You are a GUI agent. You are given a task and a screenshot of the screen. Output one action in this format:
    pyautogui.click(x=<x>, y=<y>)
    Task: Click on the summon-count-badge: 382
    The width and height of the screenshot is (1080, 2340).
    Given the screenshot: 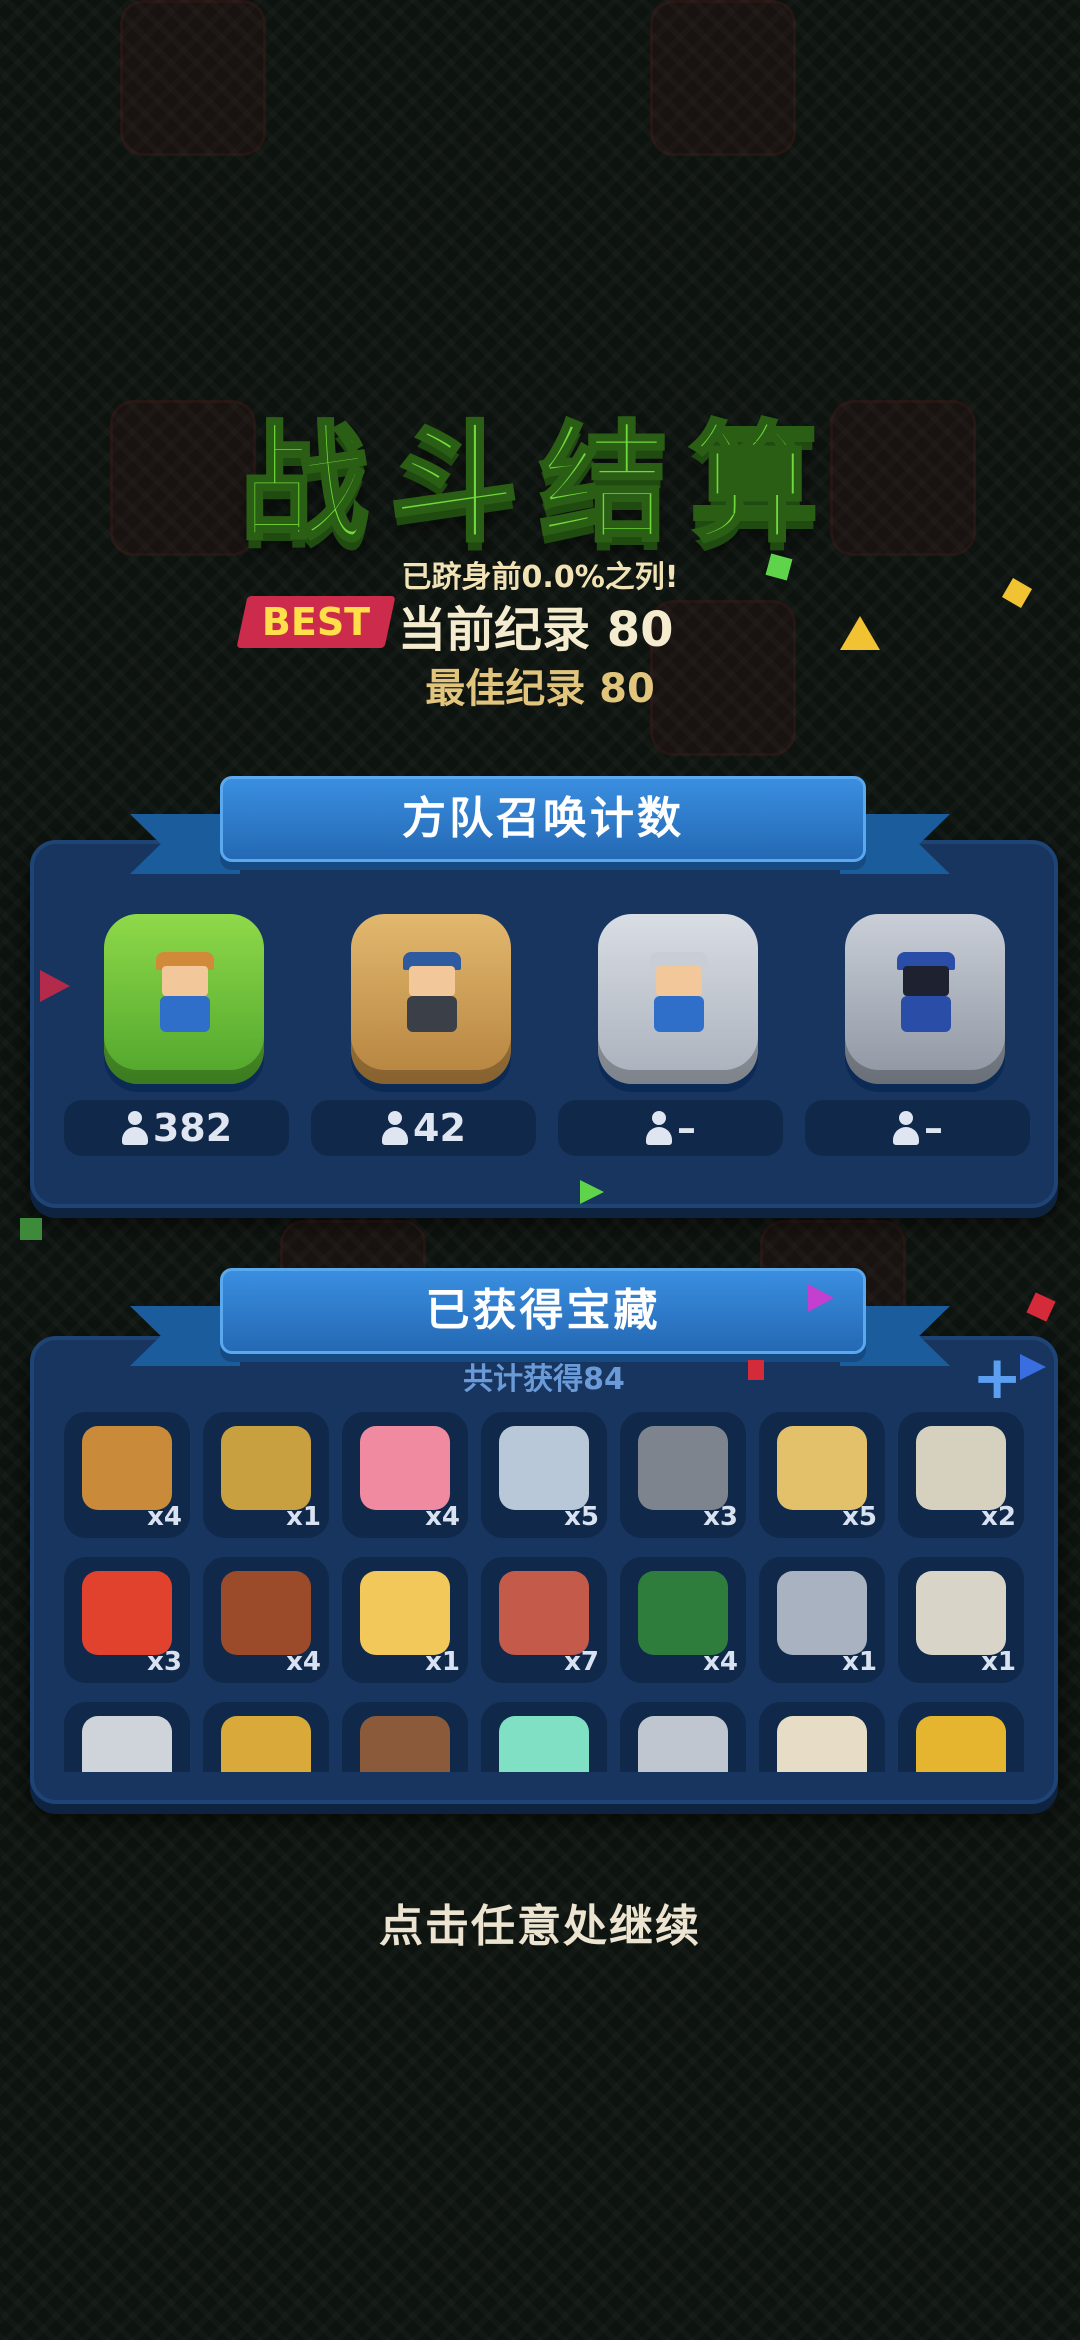 What is the action you would take?
    pyautogui.click(x=176, y=1128)
    